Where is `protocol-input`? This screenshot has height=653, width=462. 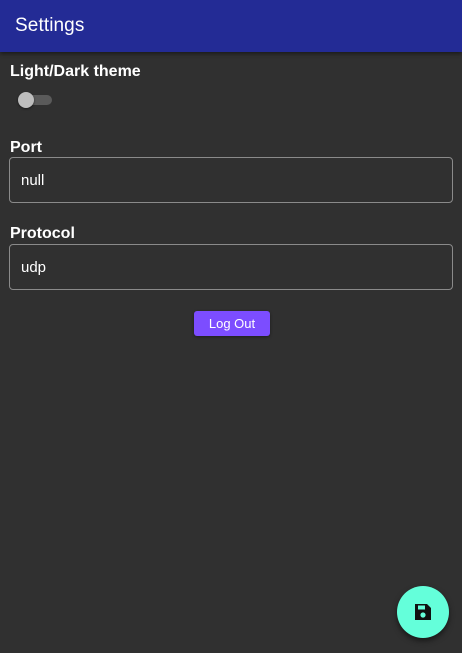 protocol-input is located at coordinates (231, 267).